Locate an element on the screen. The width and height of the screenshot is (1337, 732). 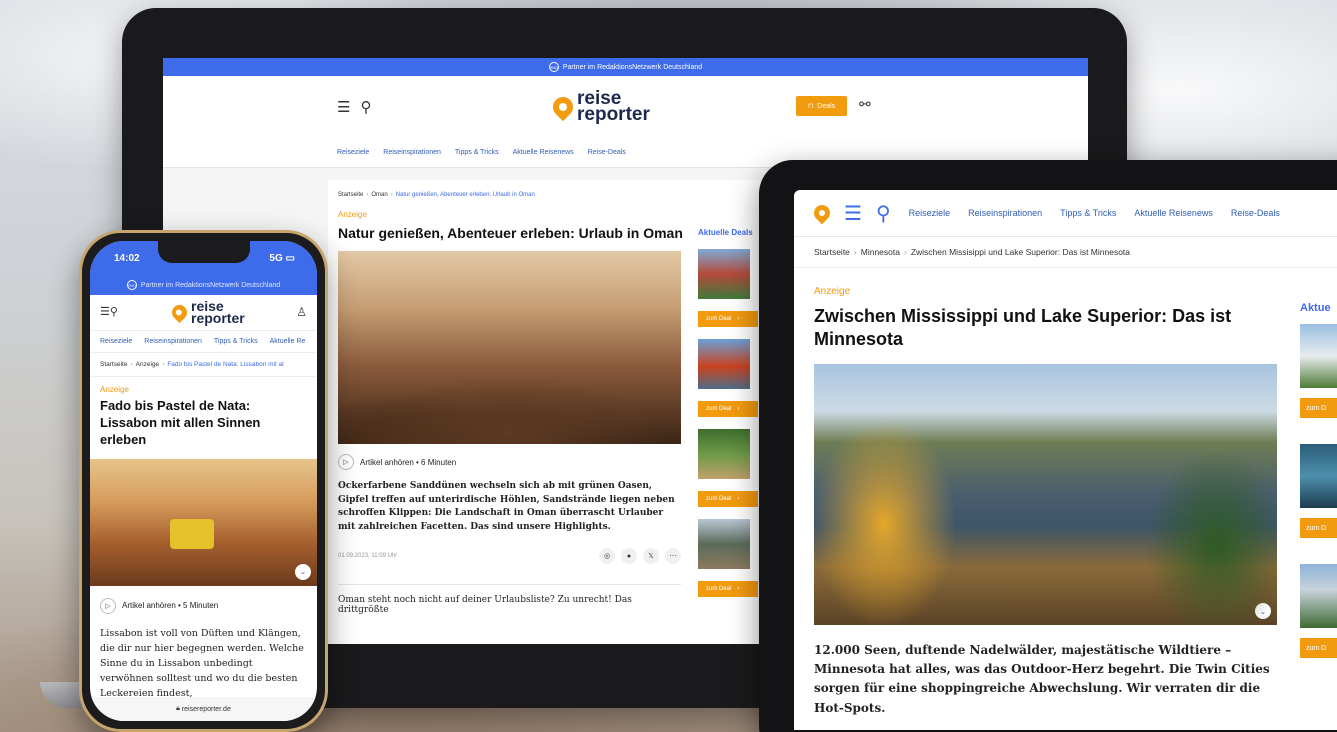
deals-button: ⊓ Deals is located at coordinates (821, 106).